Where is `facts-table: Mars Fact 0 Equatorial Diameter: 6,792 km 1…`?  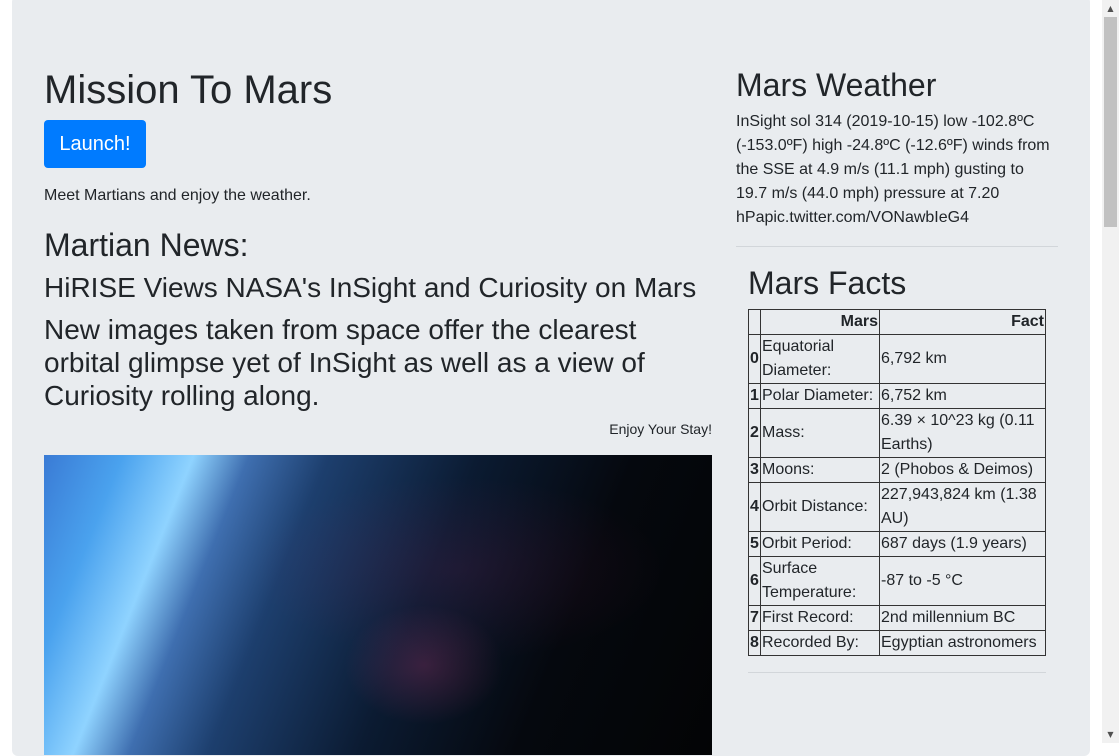 facts-table: Mars Fact 0 Equatorial Diameter: 6,792 km 1… is located at coordinates (897, 482).